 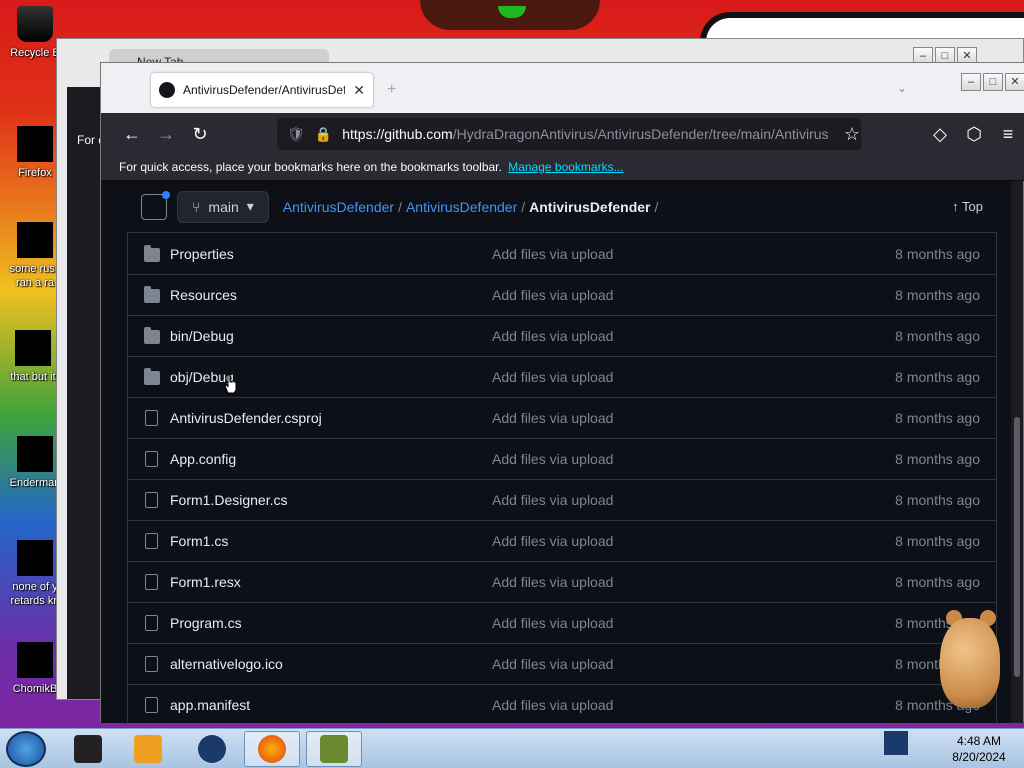 I want to click on top-button: ↑ Top, so click(x=967, y=206).